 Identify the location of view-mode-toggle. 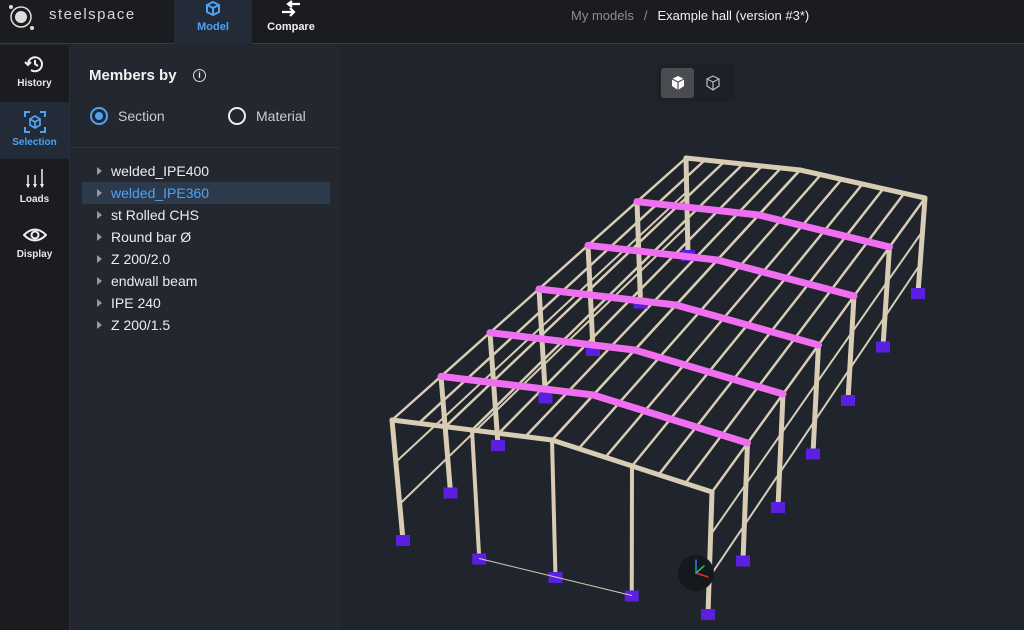
(696, 83).